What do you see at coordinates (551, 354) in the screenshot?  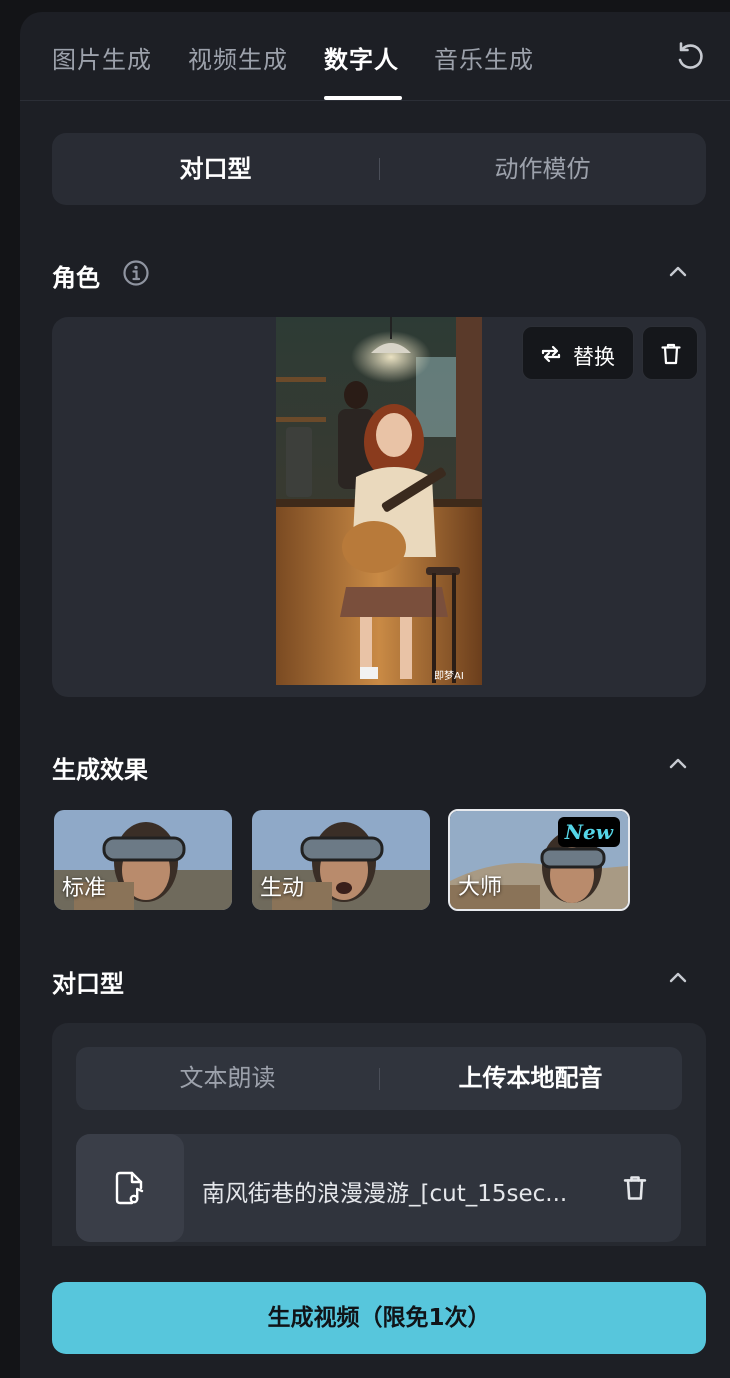 I see `swap-icon` at bounding box center [551, 354].